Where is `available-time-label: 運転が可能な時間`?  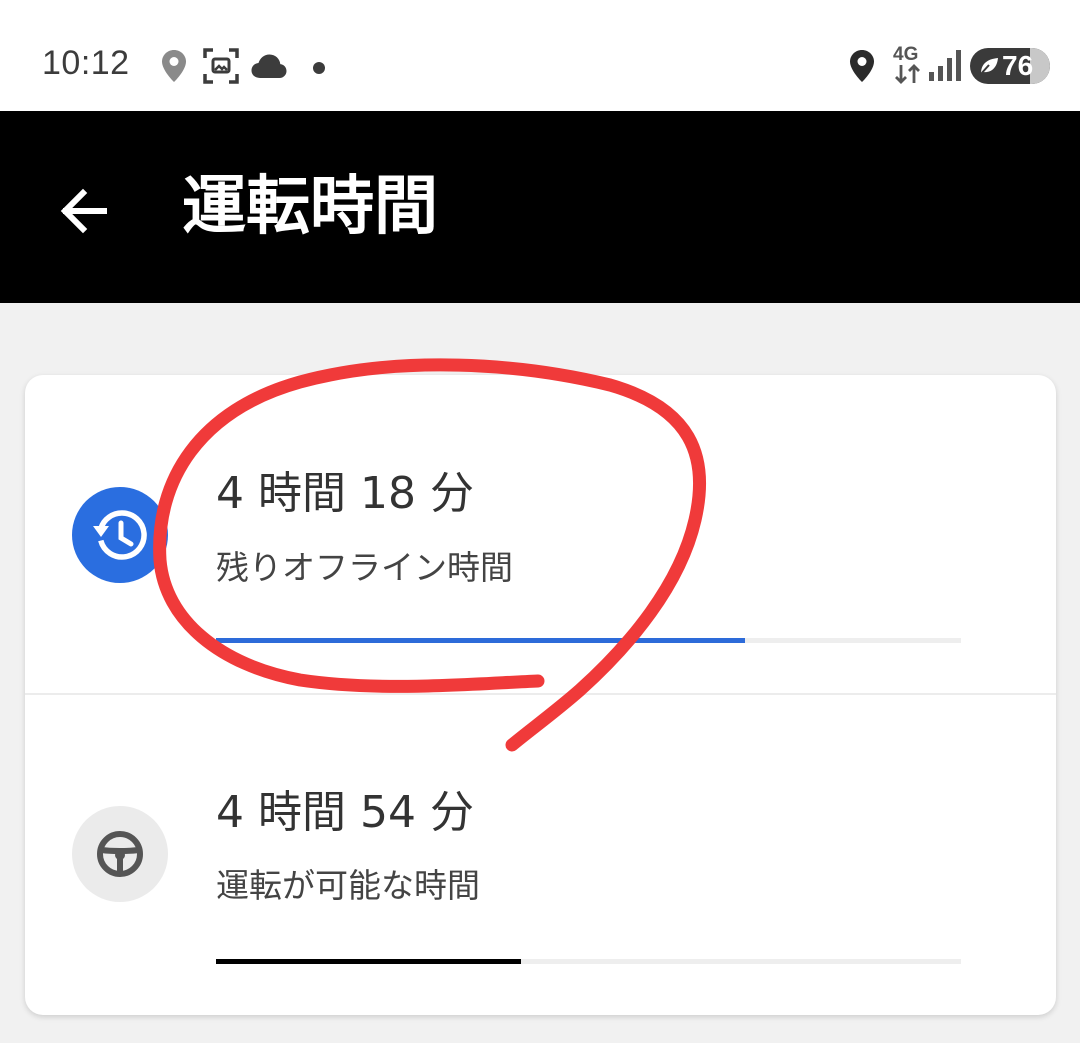
available-time-label: 運転が可能な時間 is located at coordinates (348, 885).